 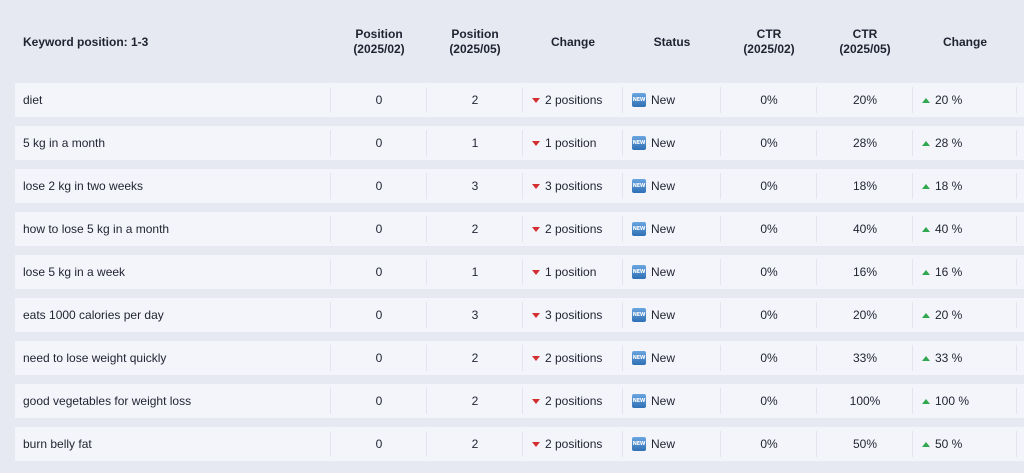 What do you see at coordinates (965, 315) in the screenshot?
I see `ctr-change-cell: 20 %` at bounding box center [965, 315].